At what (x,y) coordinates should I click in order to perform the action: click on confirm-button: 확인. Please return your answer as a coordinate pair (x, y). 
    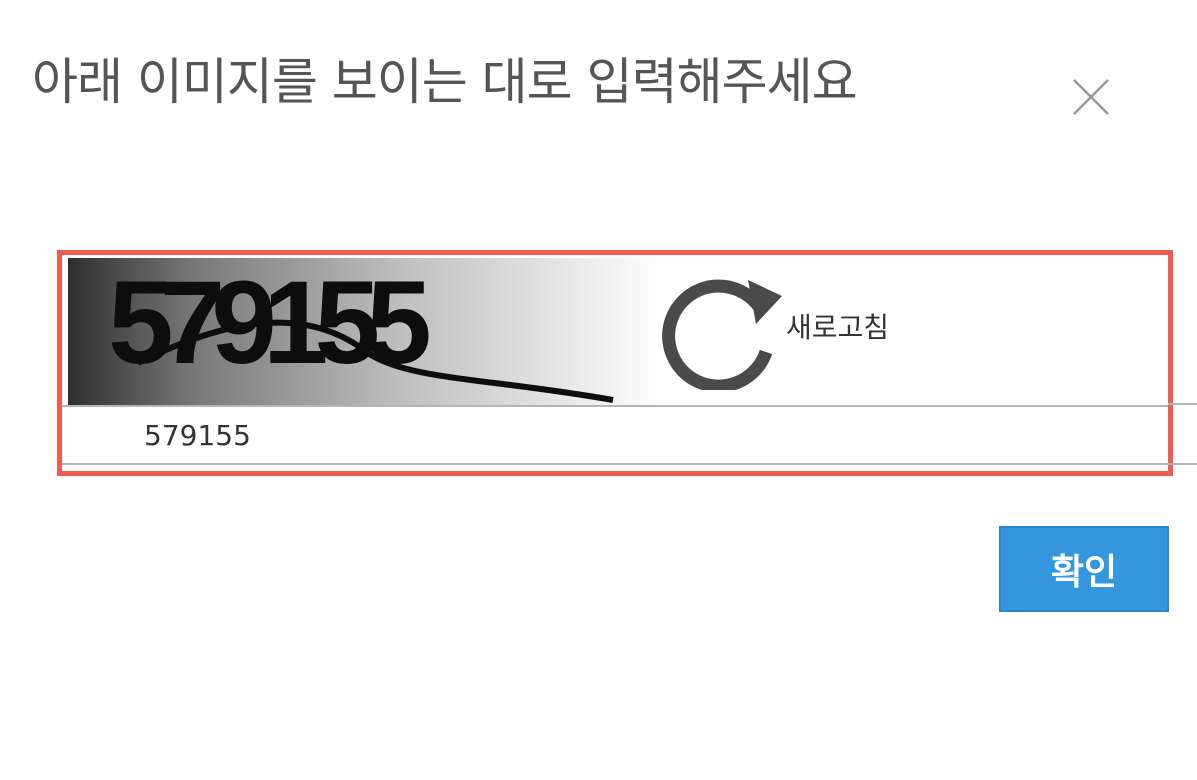
    Looking at the image, I should click on (1084, 569).